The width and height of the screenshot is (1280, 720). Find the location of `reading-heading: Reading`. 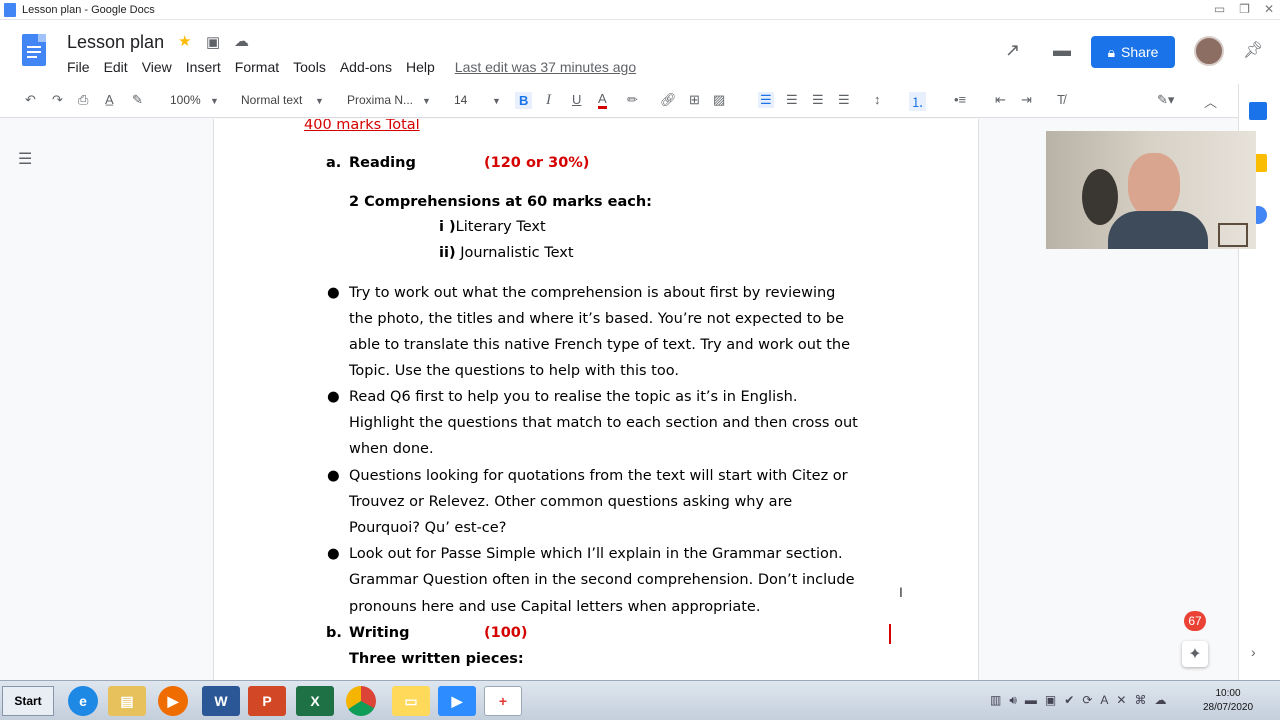

reading-heading: Reading is located at coordinates (382, 163).